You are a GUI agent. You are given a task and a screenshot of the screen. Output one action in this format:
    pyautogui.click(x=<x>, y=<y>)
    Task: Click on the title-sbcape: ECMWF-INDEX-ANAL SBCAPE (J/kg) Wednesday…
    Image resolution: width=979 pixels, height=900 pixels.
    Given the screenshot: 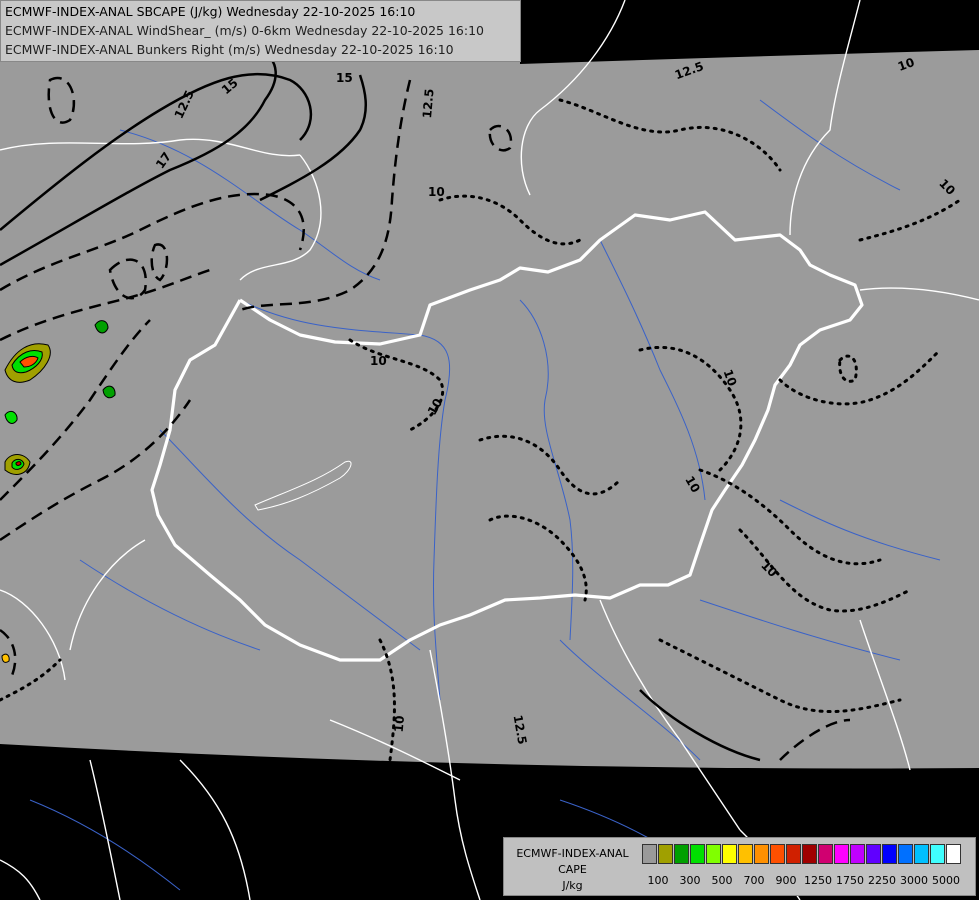 What is the action you would take?
    pyautogui.click(x=210, y=11)
    